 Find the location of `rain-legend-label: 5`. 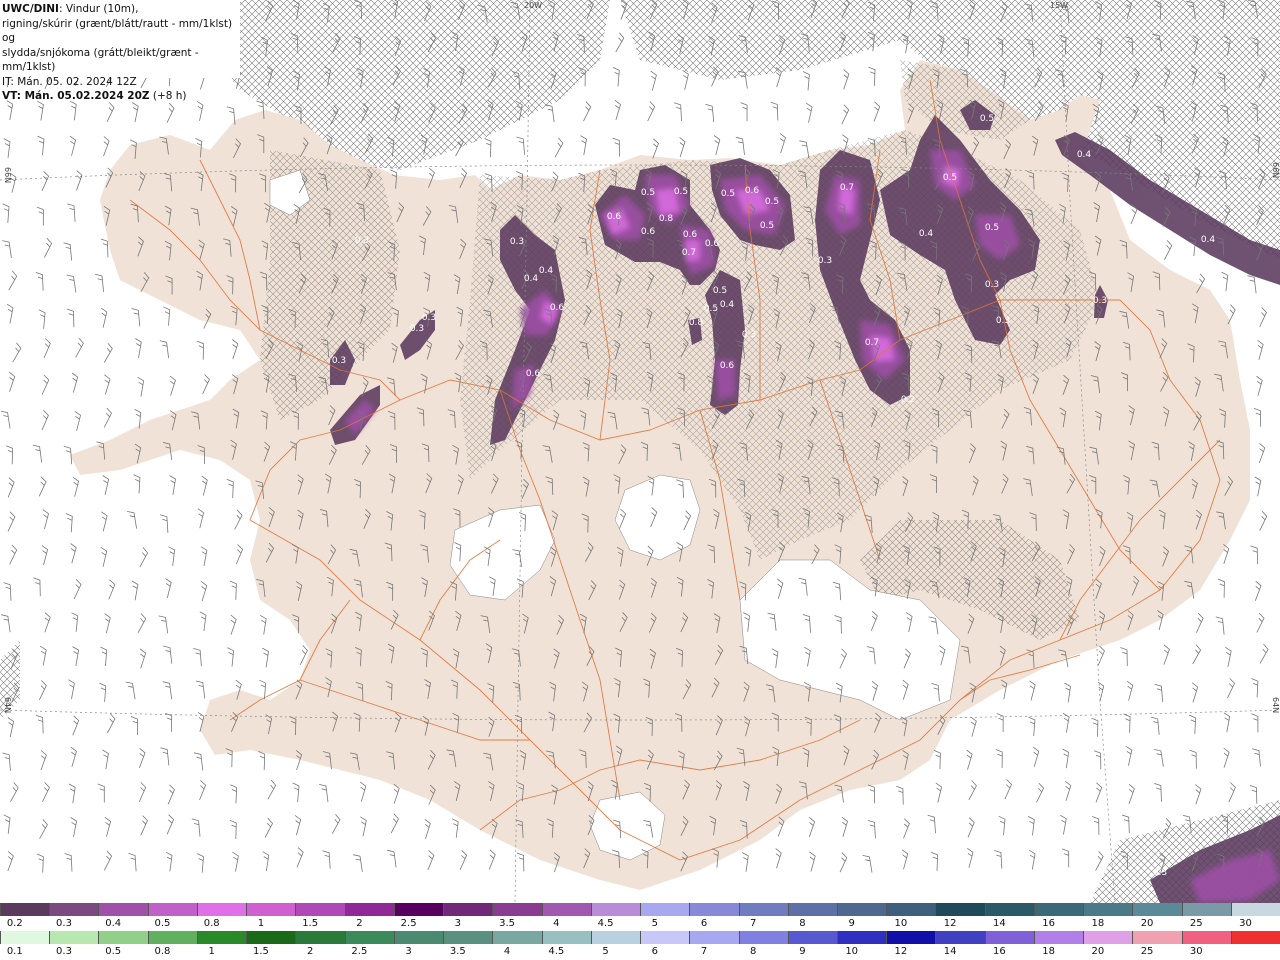

rain-legend-label: 5 is located at coordinates (605, 951).